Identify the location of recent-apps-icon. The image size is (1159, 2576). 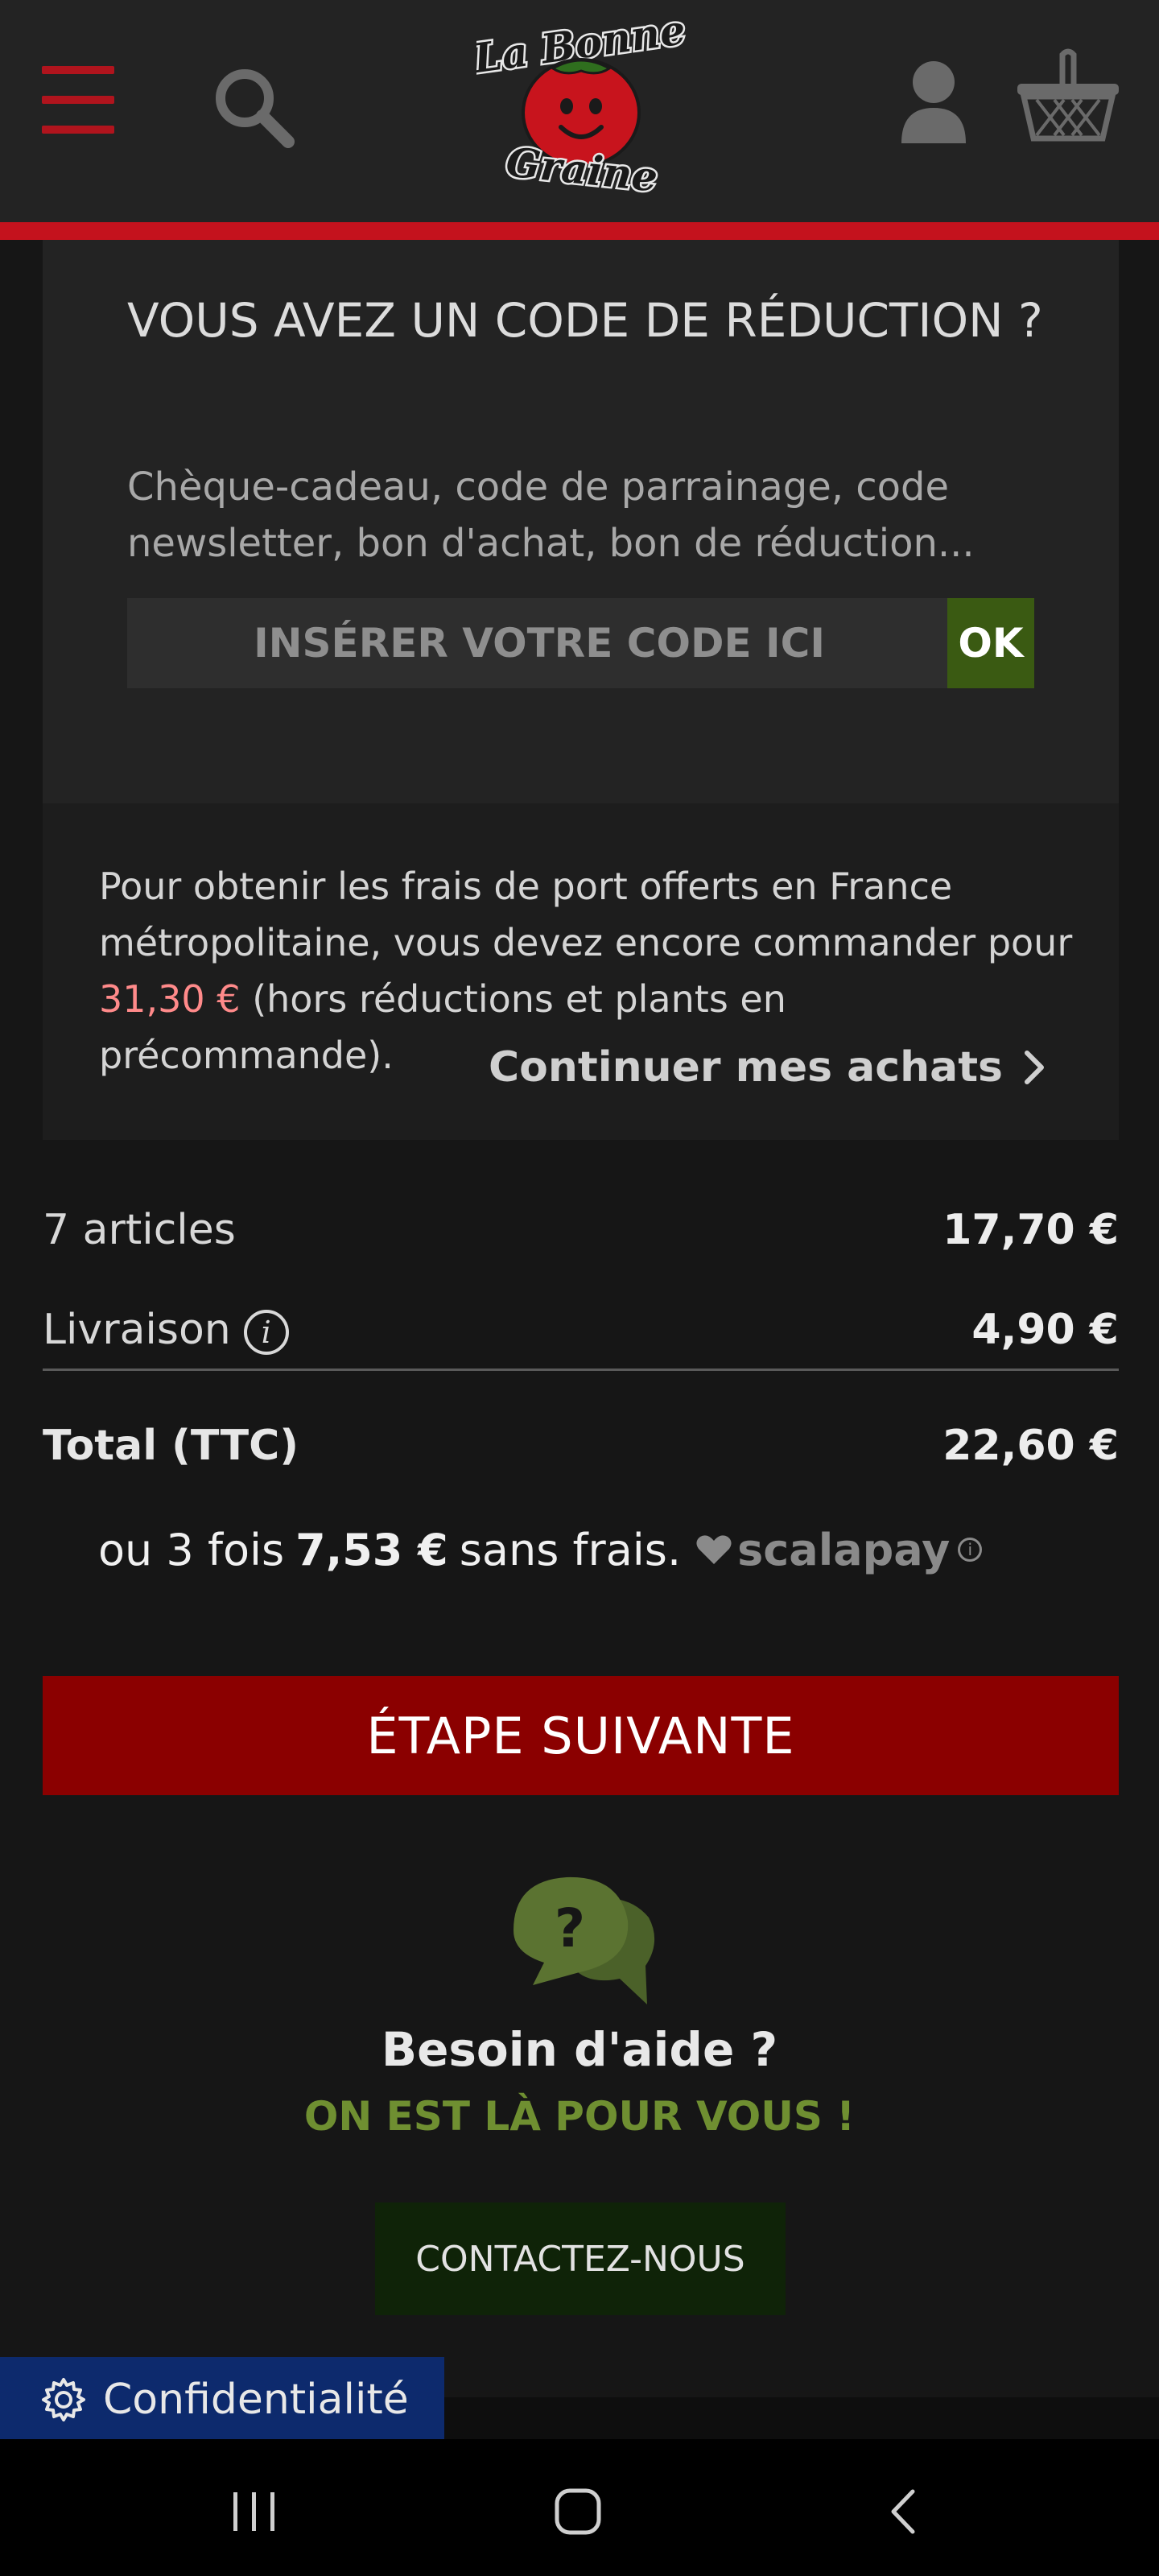
(253, 2511).